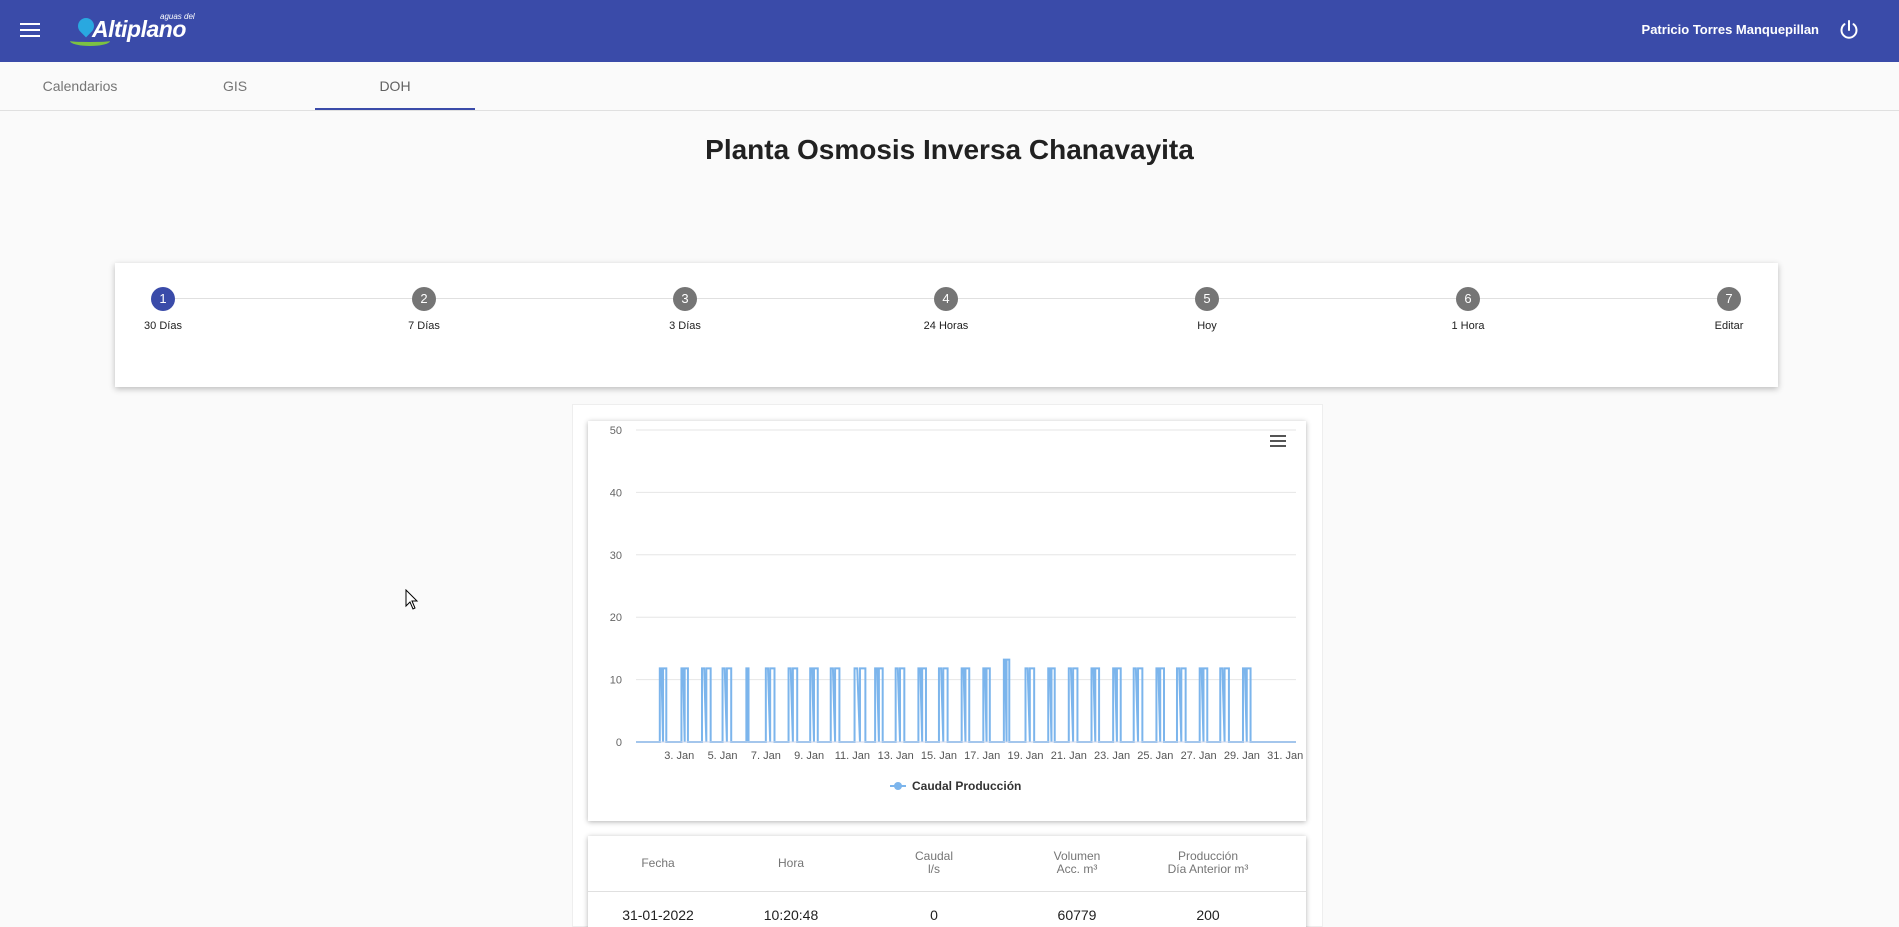  I want to click on x-tick-label: 29. Jan, so click(1242, 756).